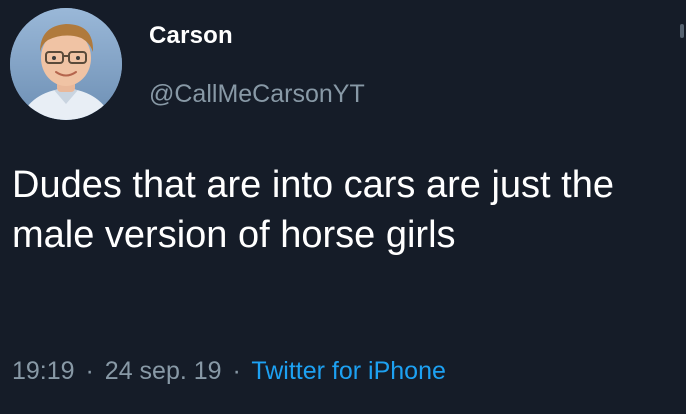  Describe the element at coordinates (257, 94) in the screenshot. I see `author-handle: @CallMeCarsonYT` at that location.